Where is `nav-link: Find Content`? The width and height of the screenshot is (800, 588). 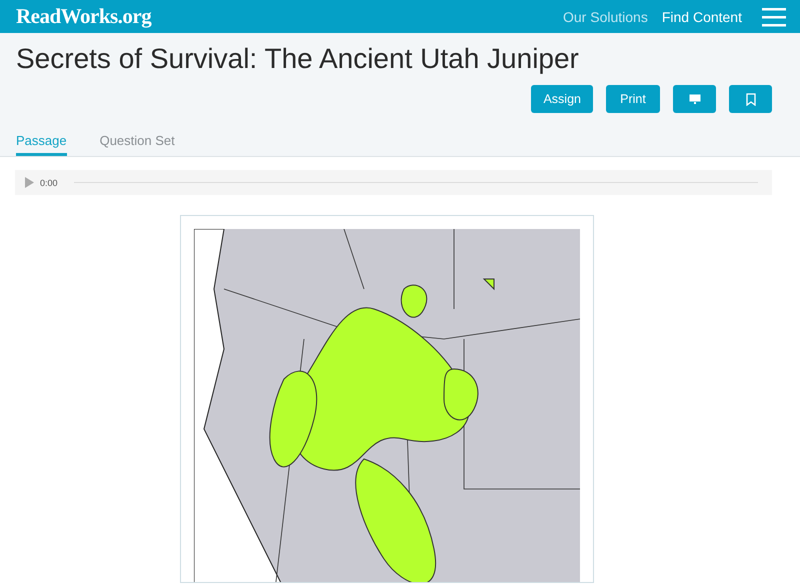
nav-link: Find Content is located at coordinates (702, 16).